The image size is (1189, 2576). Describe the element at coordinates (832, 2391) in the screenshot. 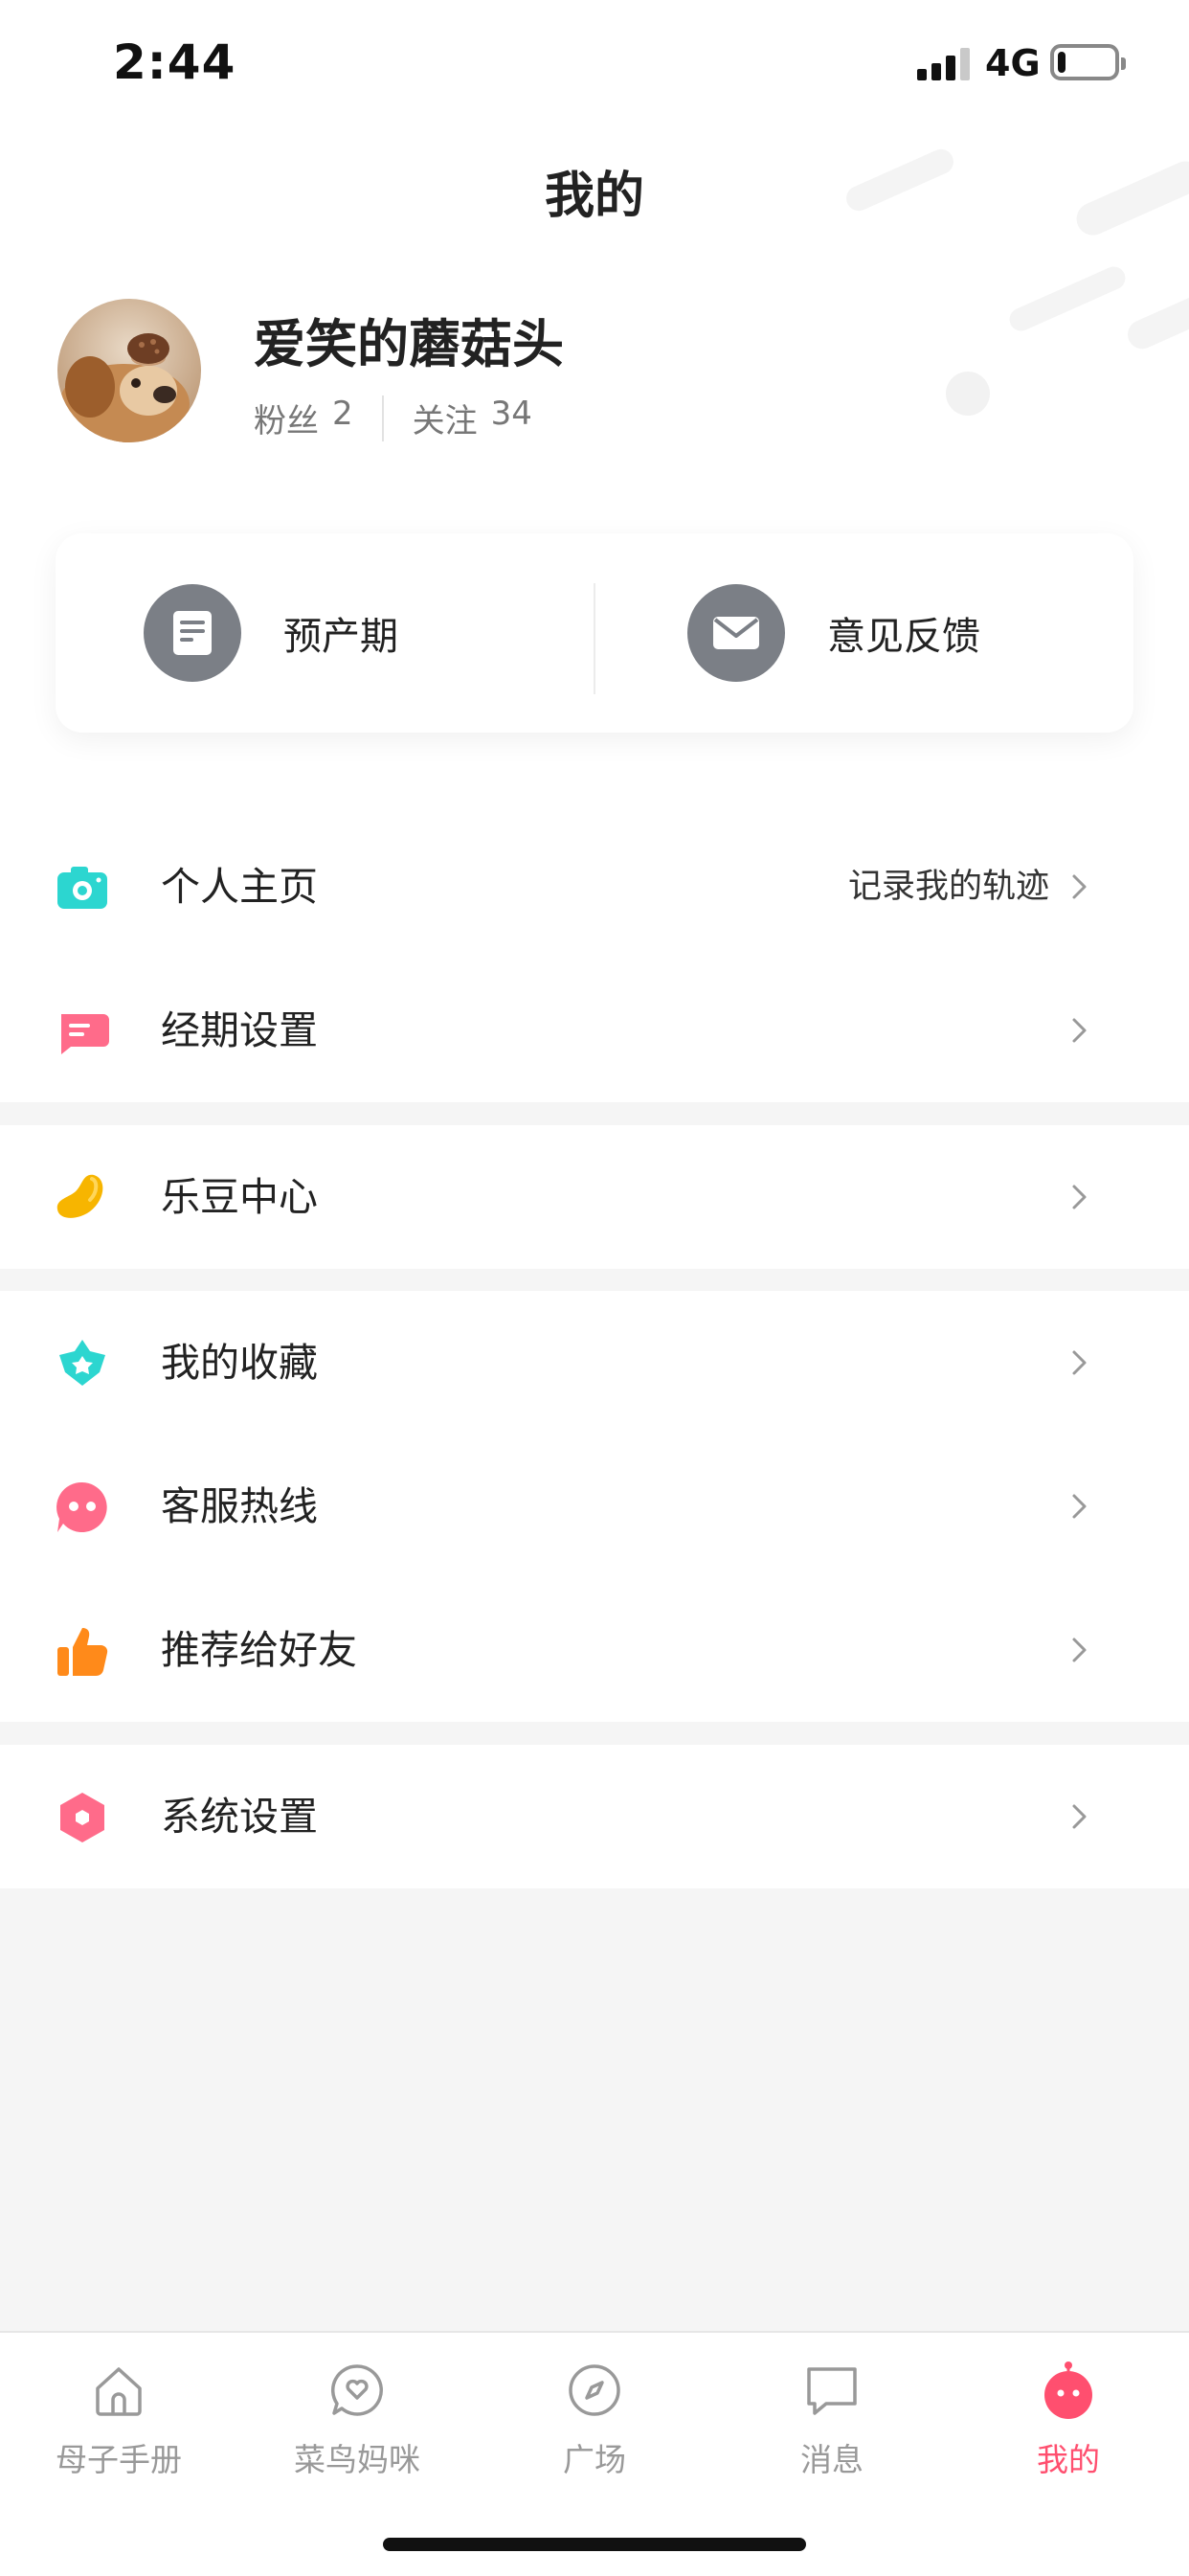

I see `message-icon` at that location.